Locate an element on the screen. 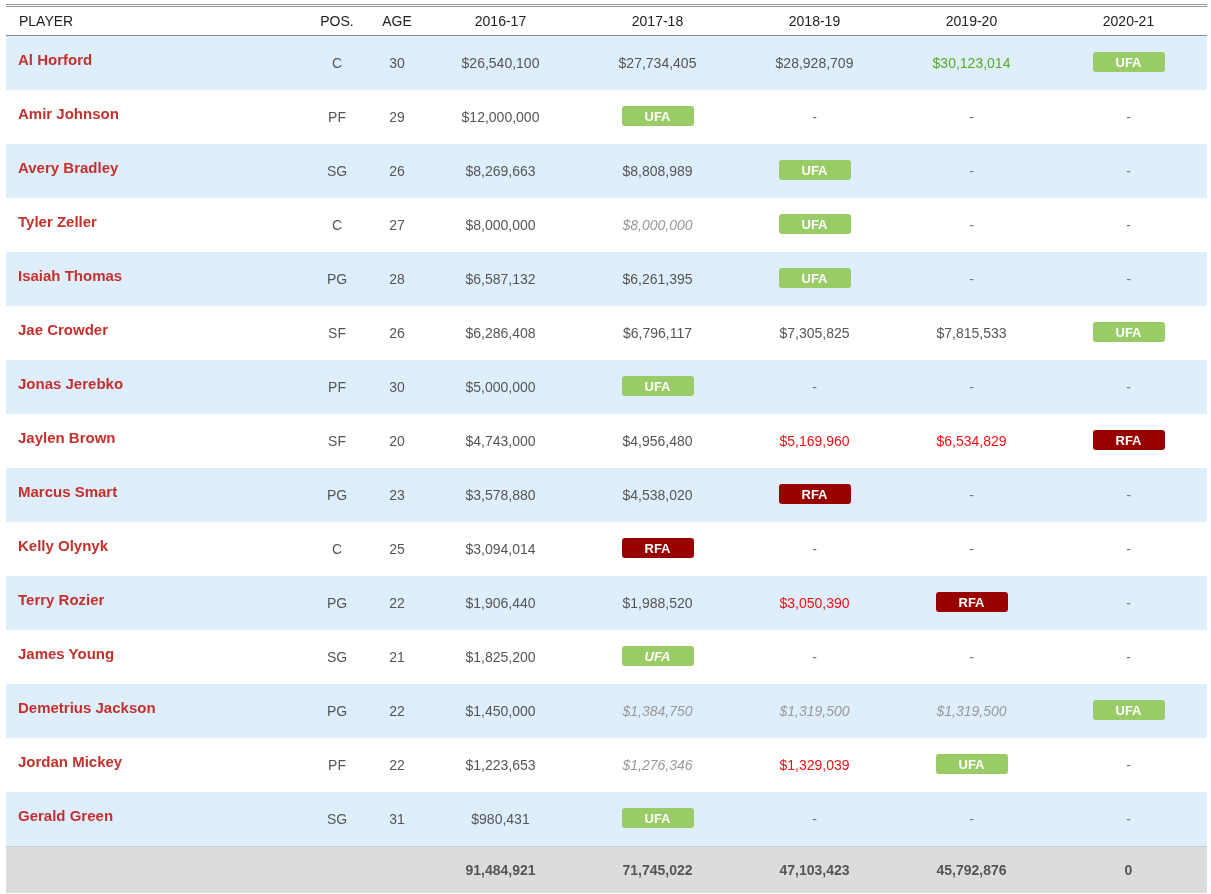  column-header: 2016-17 is located at coordinates (500, 21).